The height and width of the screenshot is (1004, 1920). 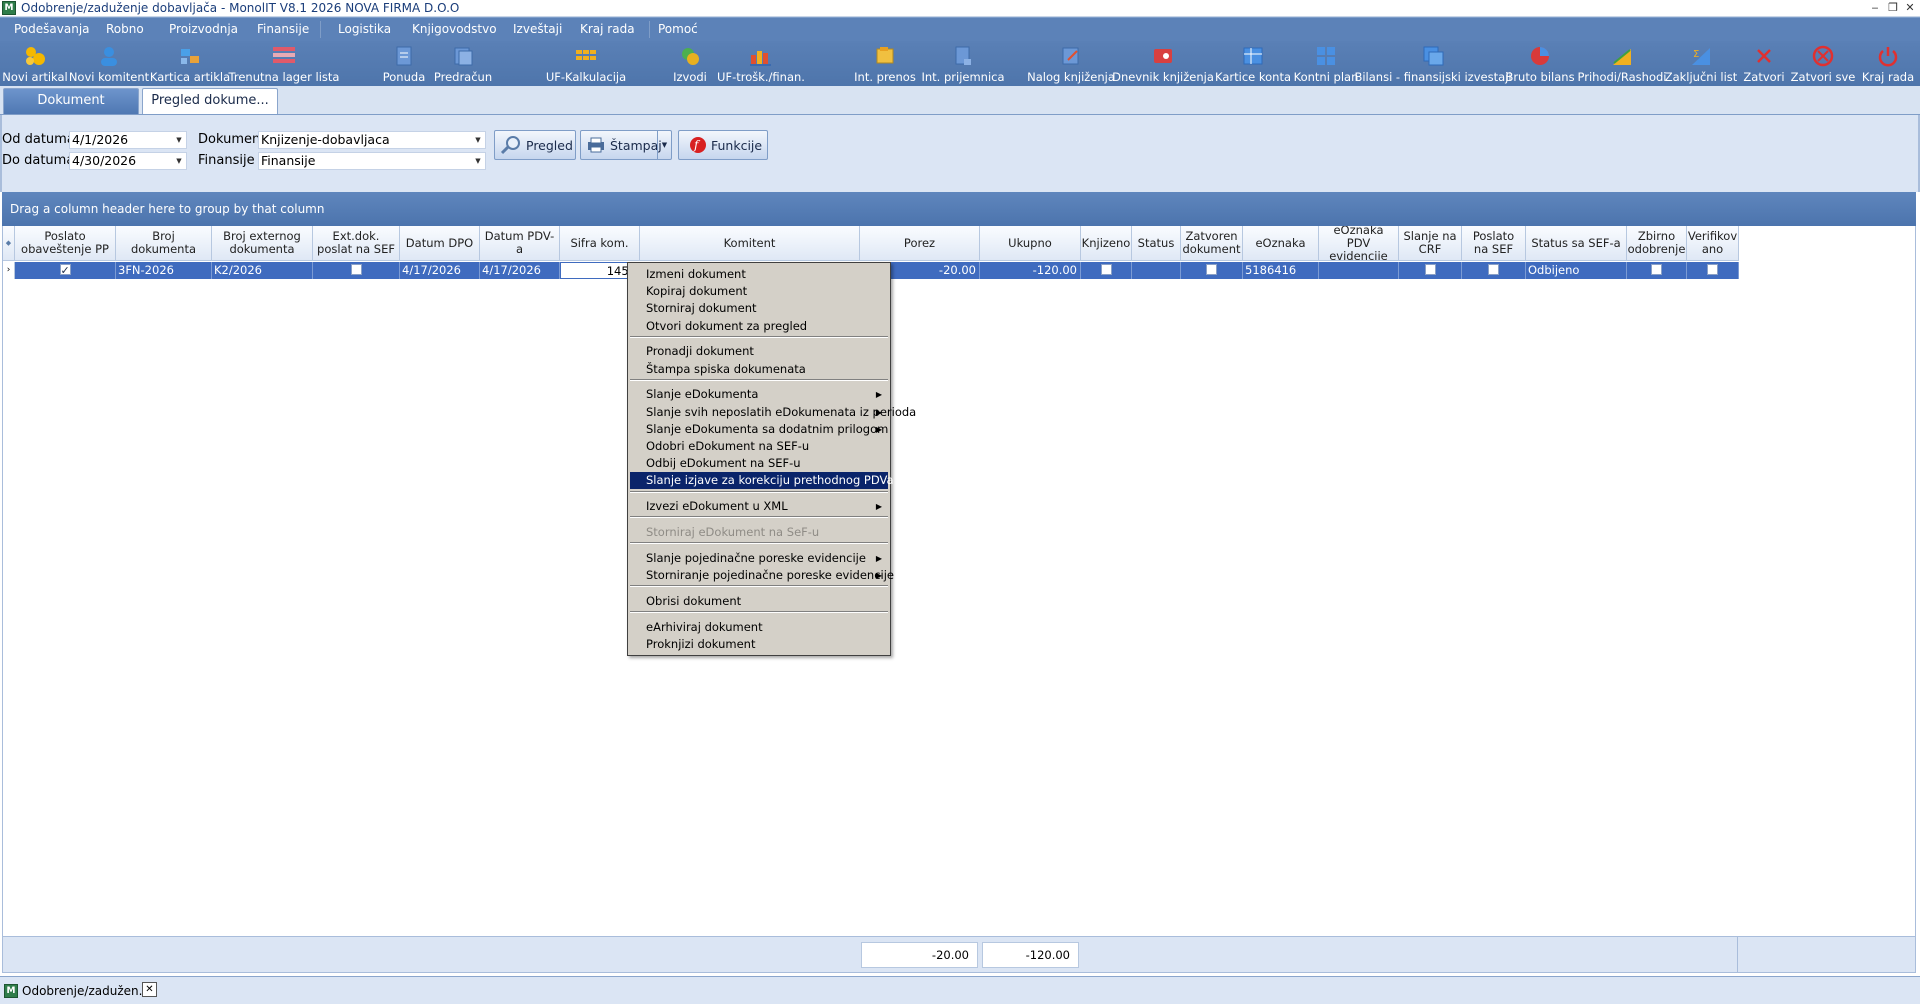 I want to click on context-menu-item: Izvezi eDokument u XML ▶, so click(x=759, y=506).